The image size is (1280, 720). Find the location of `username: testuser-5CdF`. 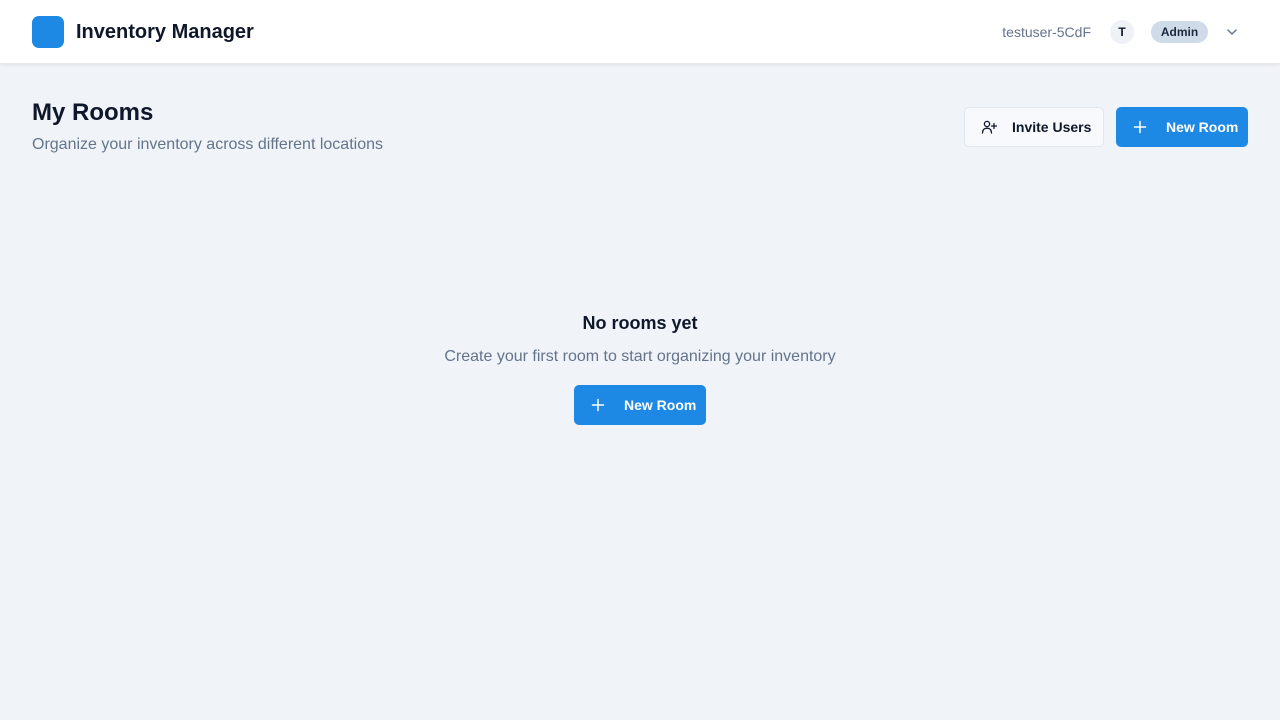

username: testuser-5CdF is located at coordinates (1046, 32).